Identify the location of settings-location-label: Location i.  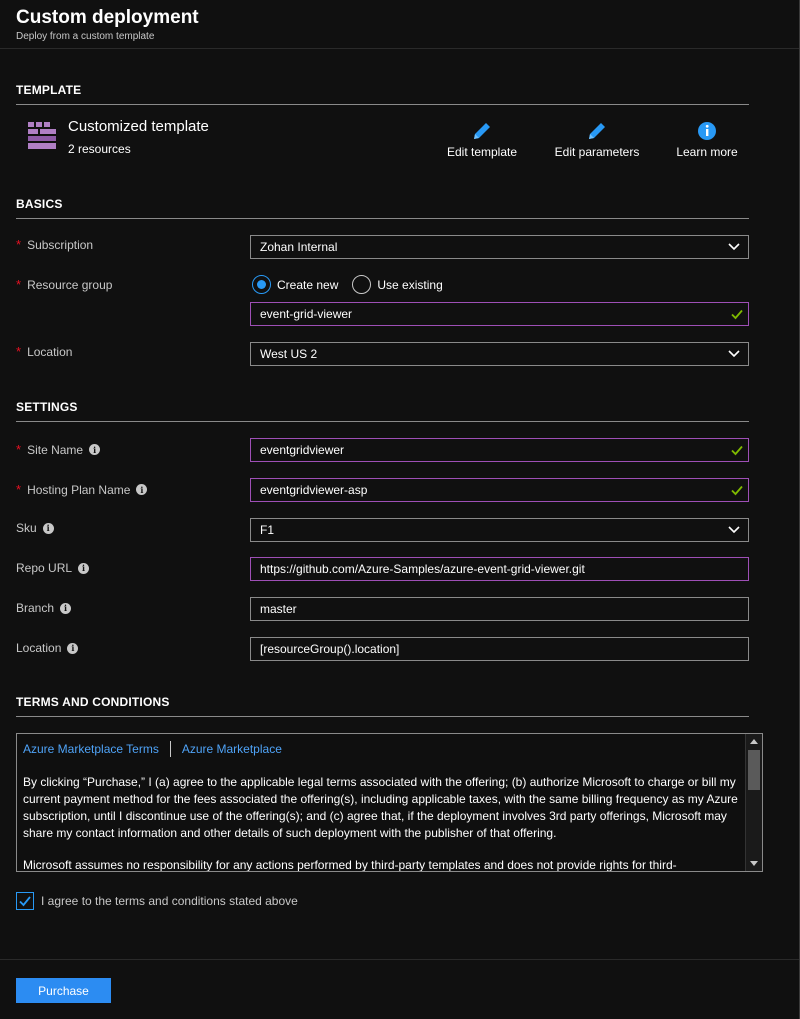
(47, 648).